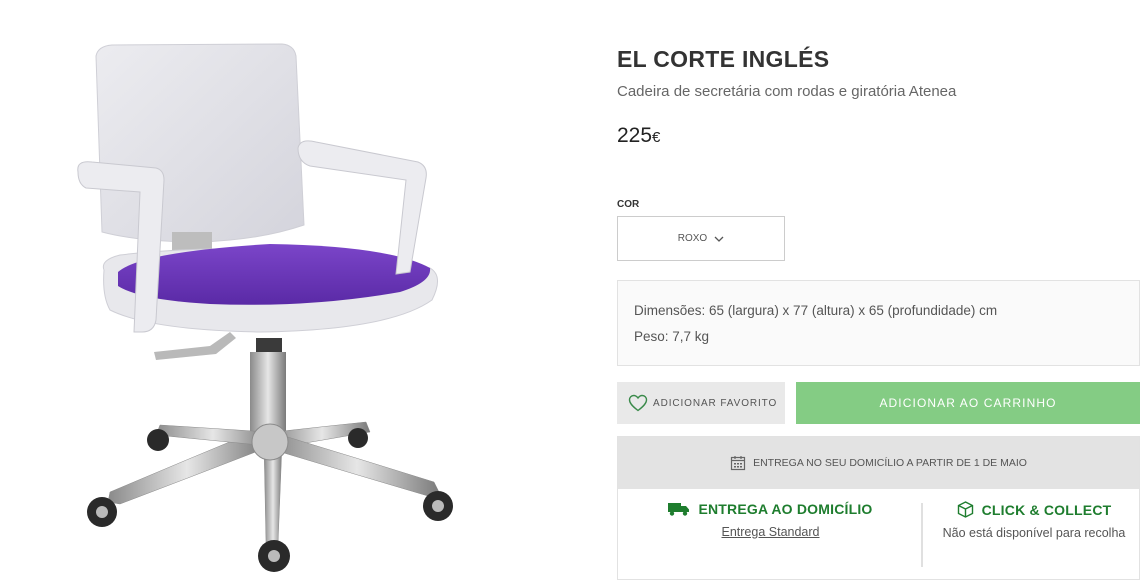  What do you see at coordinates (672, 336) in the screenshot?
I see `specs-weight: Peso: 7,7 kg` at bounding box center [672, 336].